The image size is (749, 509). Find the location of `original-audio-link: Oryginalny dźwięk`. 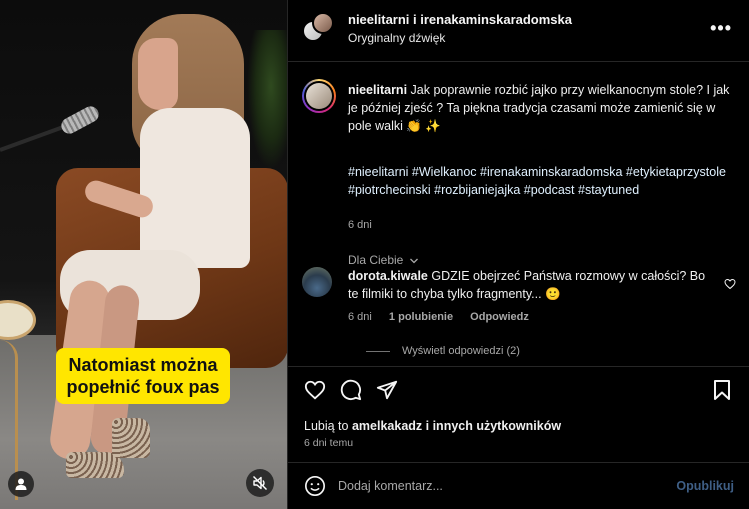

original-audio-link: Oryginalny dźwięk is located at coordinates (396, 38).